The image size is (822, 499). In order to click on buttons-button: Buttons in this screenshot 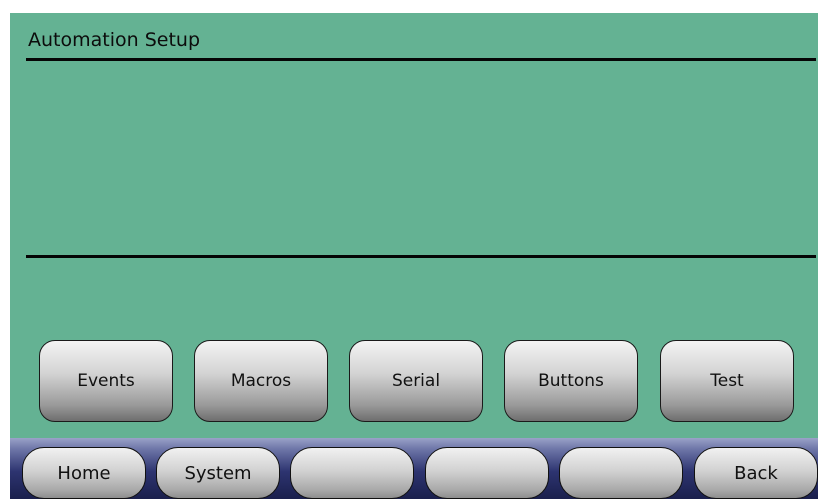, I will do `click(571, 381)`.